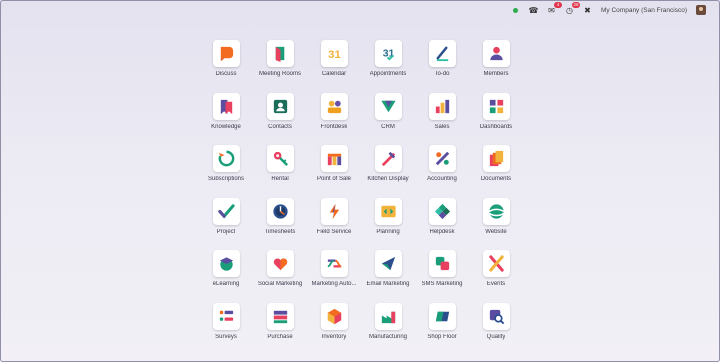 This screenshot has width=720, height=362. Describe the element at coordinates (334, 179) in the screenshot. I see `app-label: Point of Sale` at that location.